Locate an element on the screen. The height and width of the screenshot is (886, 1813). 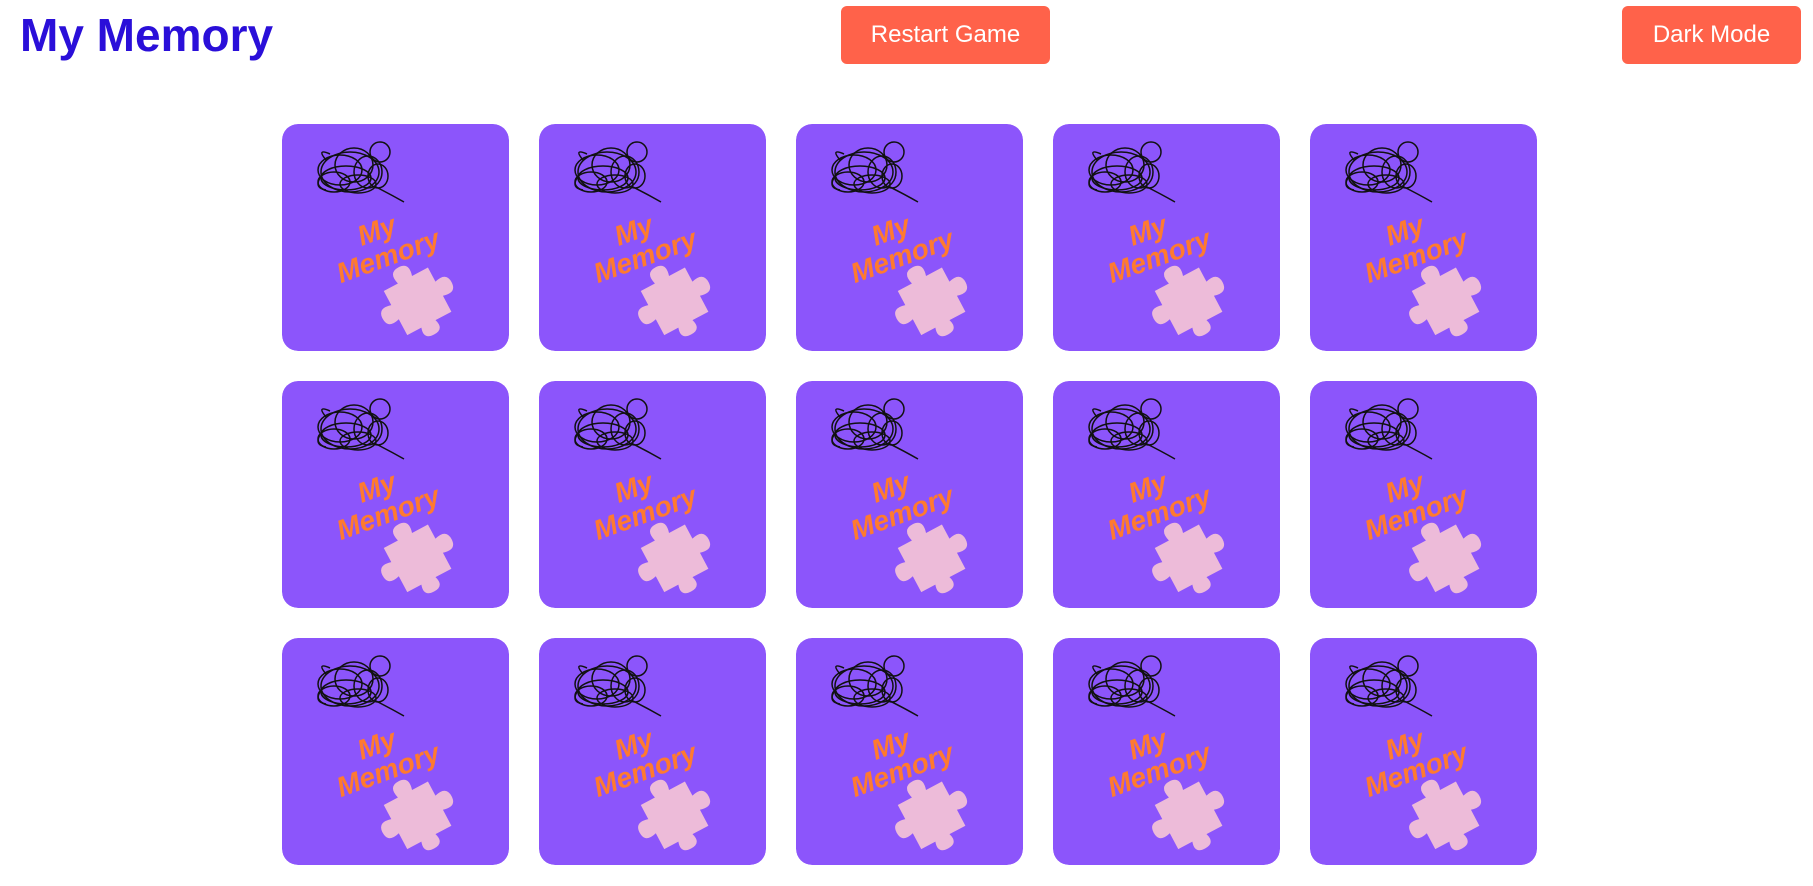
memory-card-5: My Memory is located at coordinates (1423, 237).